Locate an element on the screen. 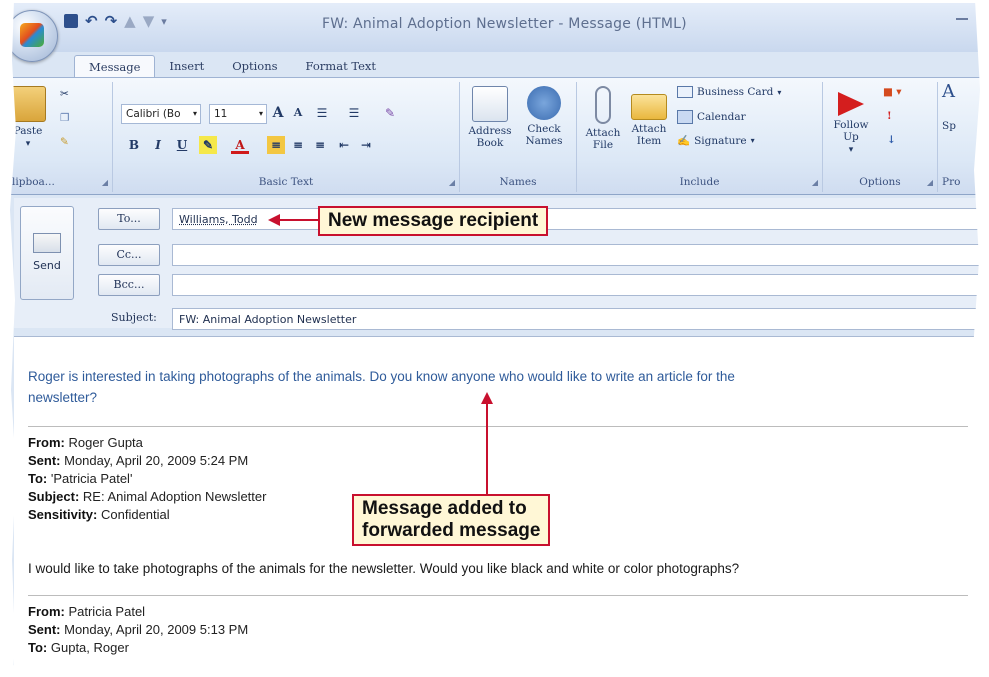  torn-left-edge is located at coordinates (8, 338).